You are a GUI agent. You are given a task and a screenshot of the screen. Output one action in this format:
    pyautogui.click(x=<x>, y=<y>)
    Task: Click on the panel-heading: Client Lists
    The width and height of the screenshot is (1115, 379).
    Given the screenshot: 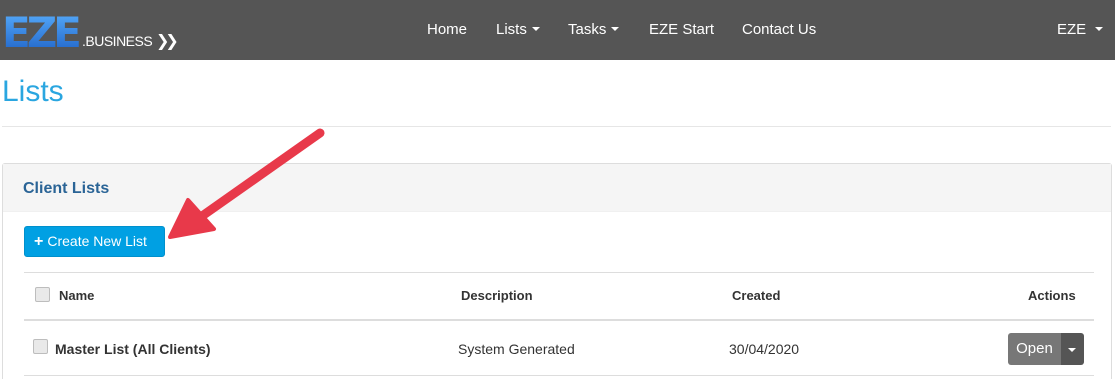 What is the action you would take?
    pyautogui.click(x=557, y=188)
    